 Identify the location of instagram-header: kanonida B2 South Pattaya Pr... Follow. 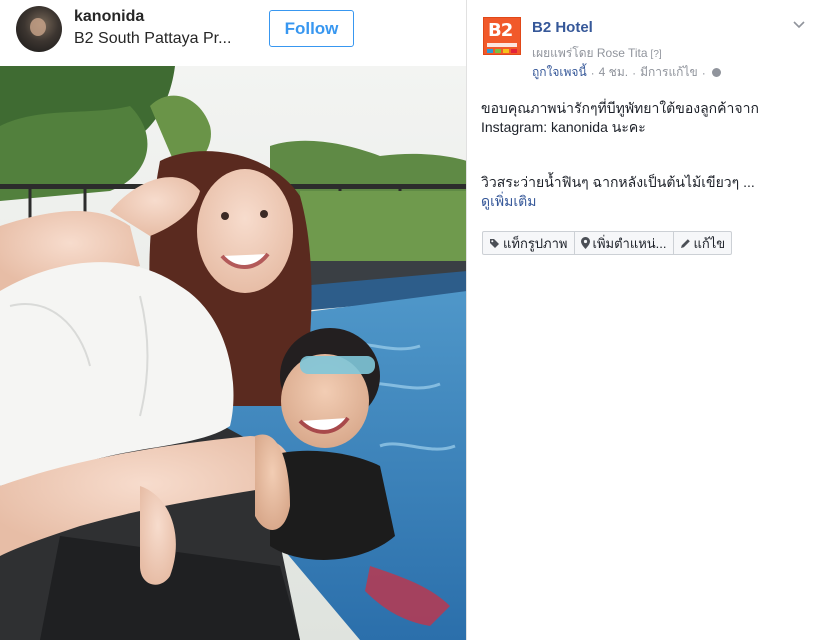
(233, 33).